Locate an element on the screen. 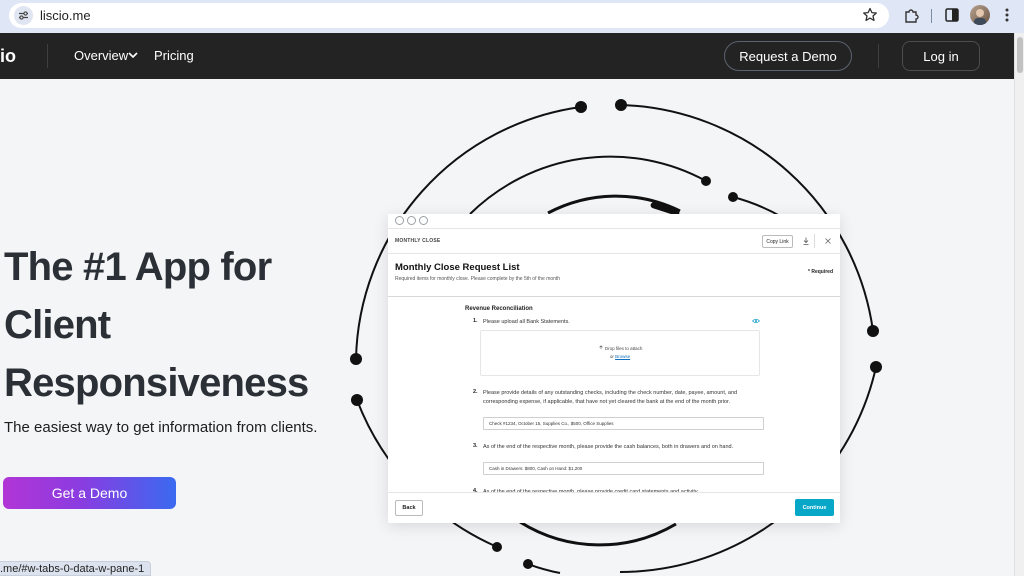  copy-link-button: Copy Link is located at coordinates (777, 241).